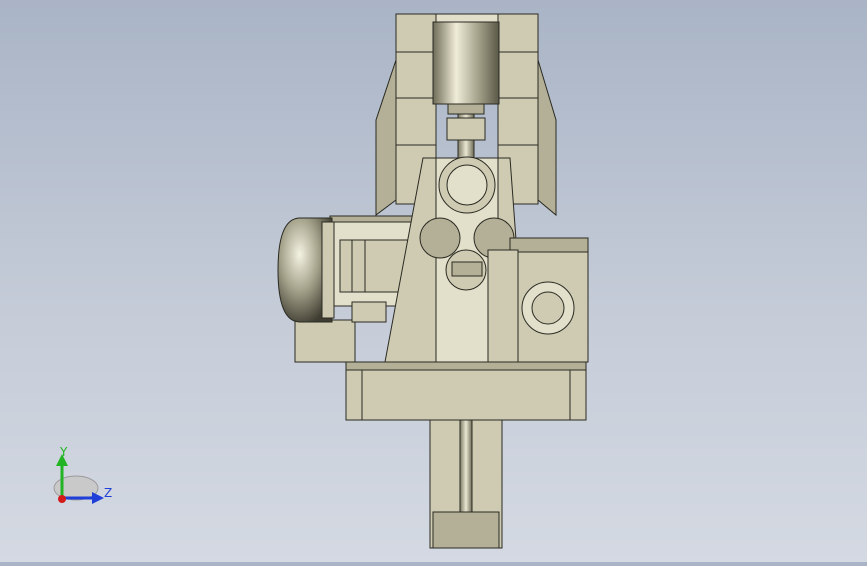  What do you see at coordinates (108, 493) in the screenshot?
I see `z-axis-label: Z` at bounding box center [108, 493].